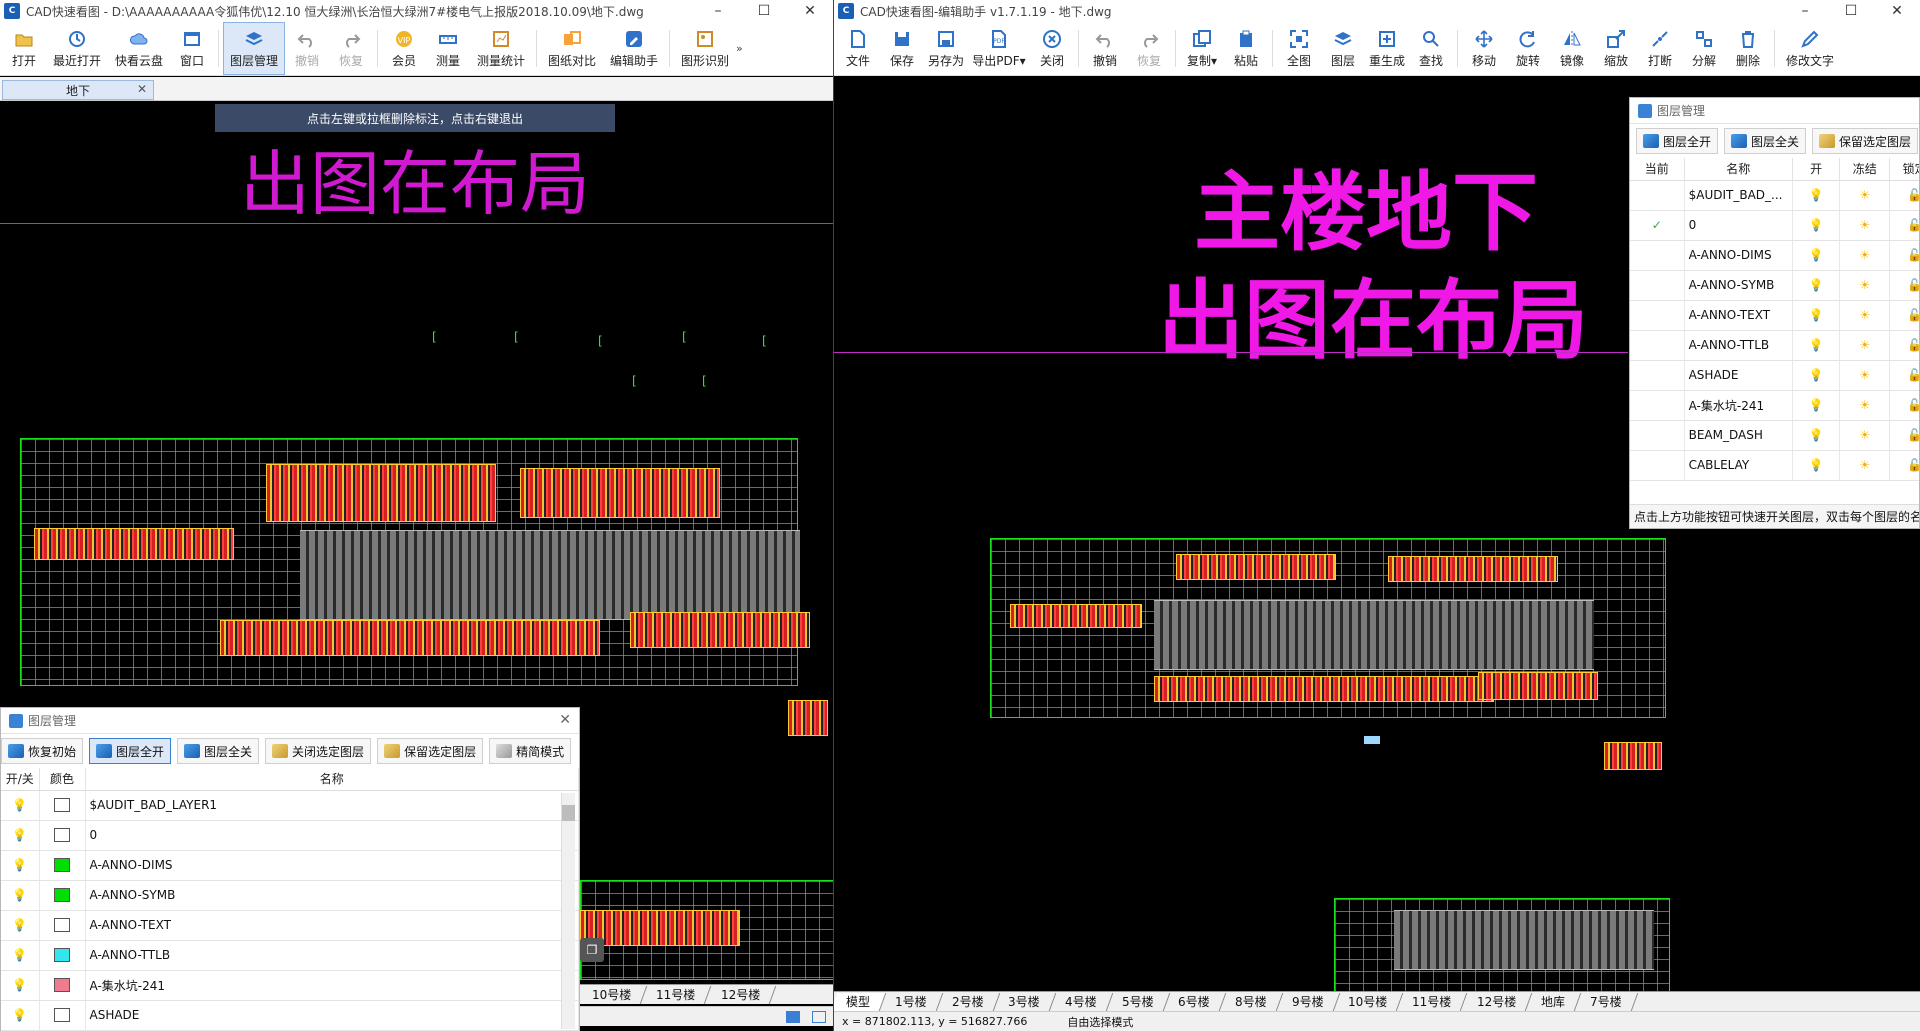 This screenshot has height=1031, width=1920. I want to click on layer-row: A-集水坑-241💡☀🔓, so click(1774, 405).